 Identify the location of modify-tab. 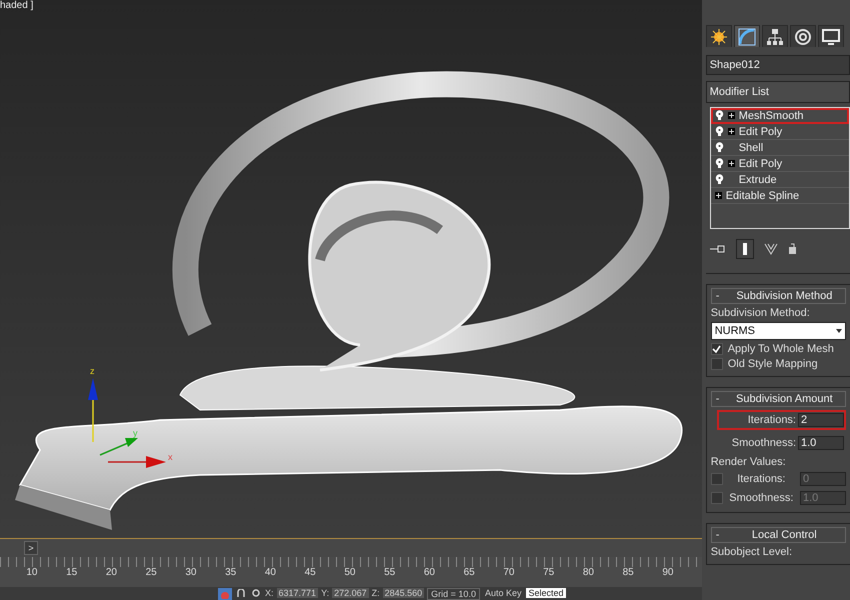
(747, 36).